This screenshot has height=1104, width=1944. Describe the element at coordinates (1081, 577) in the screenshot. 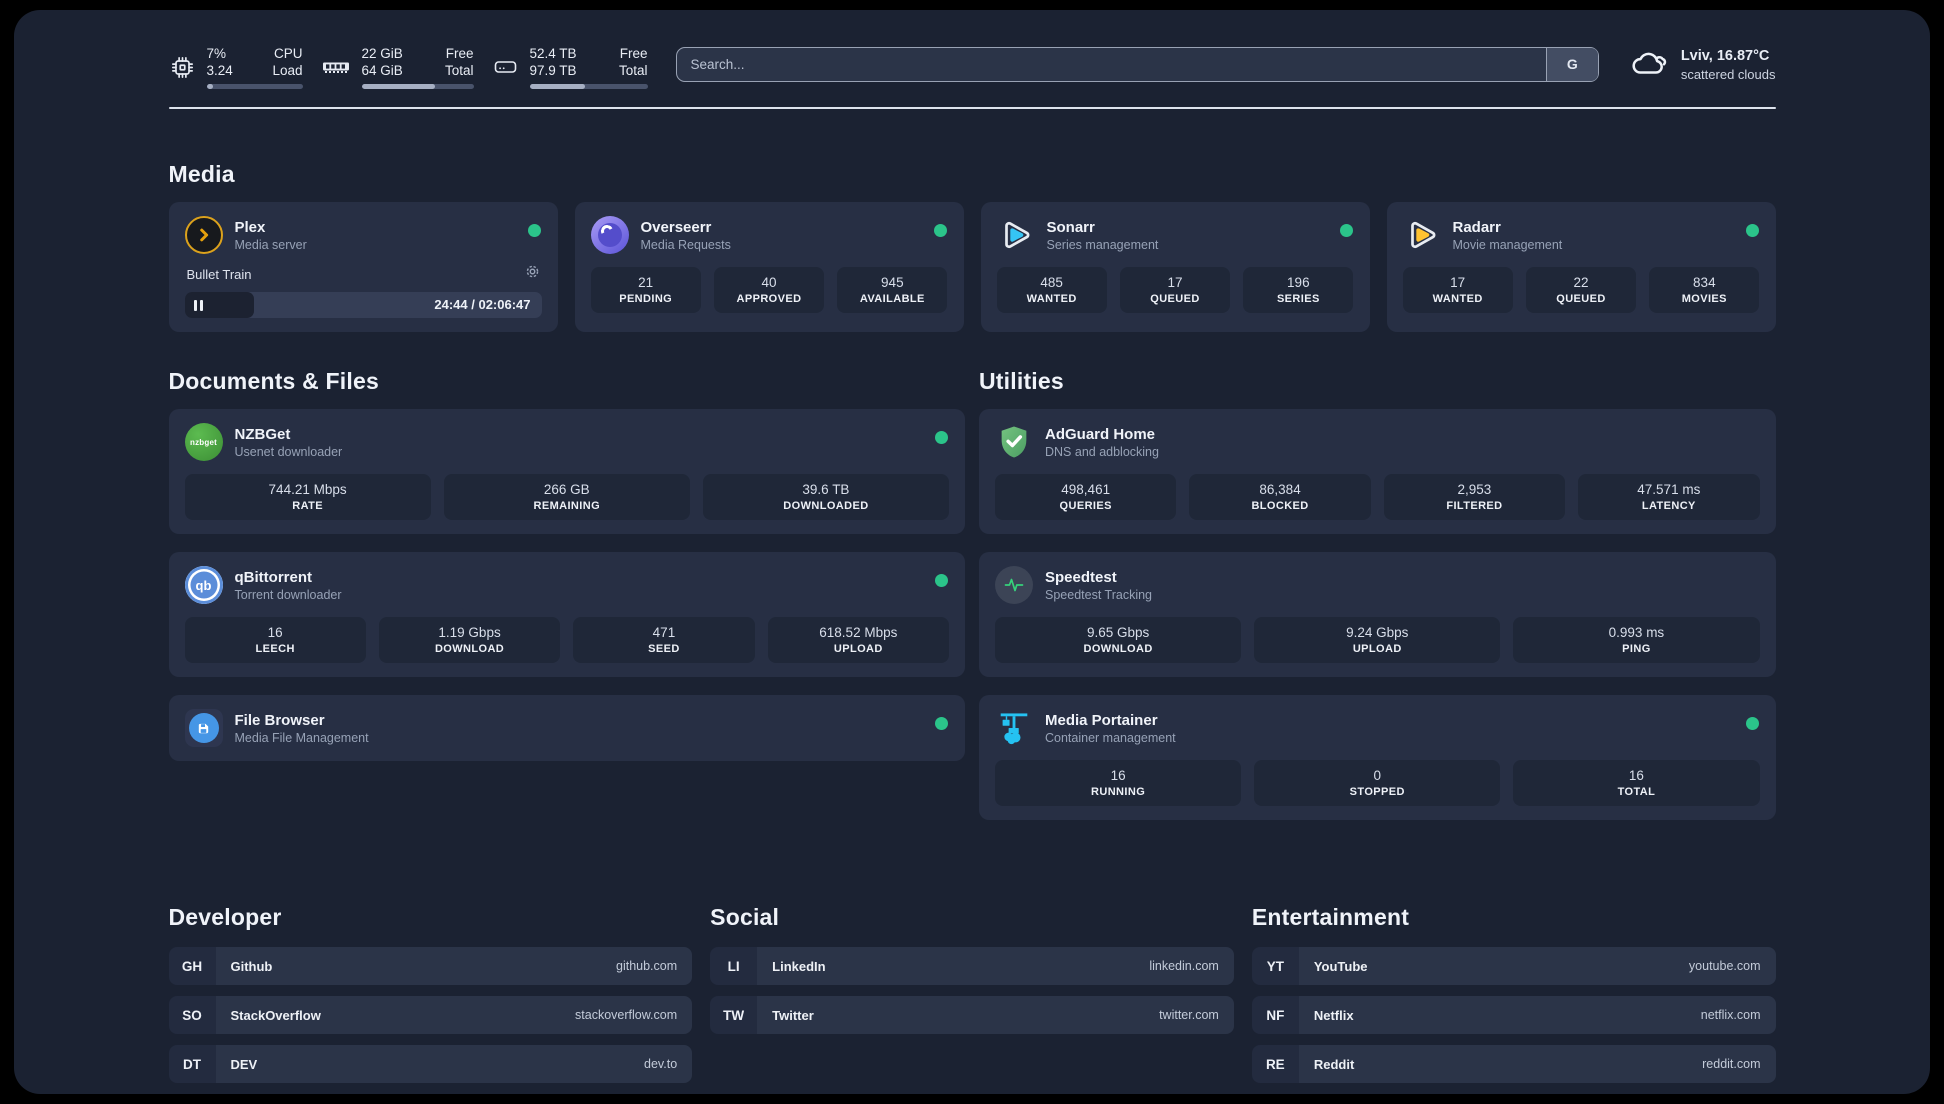

I see `app-name: Speedtest` at that location.